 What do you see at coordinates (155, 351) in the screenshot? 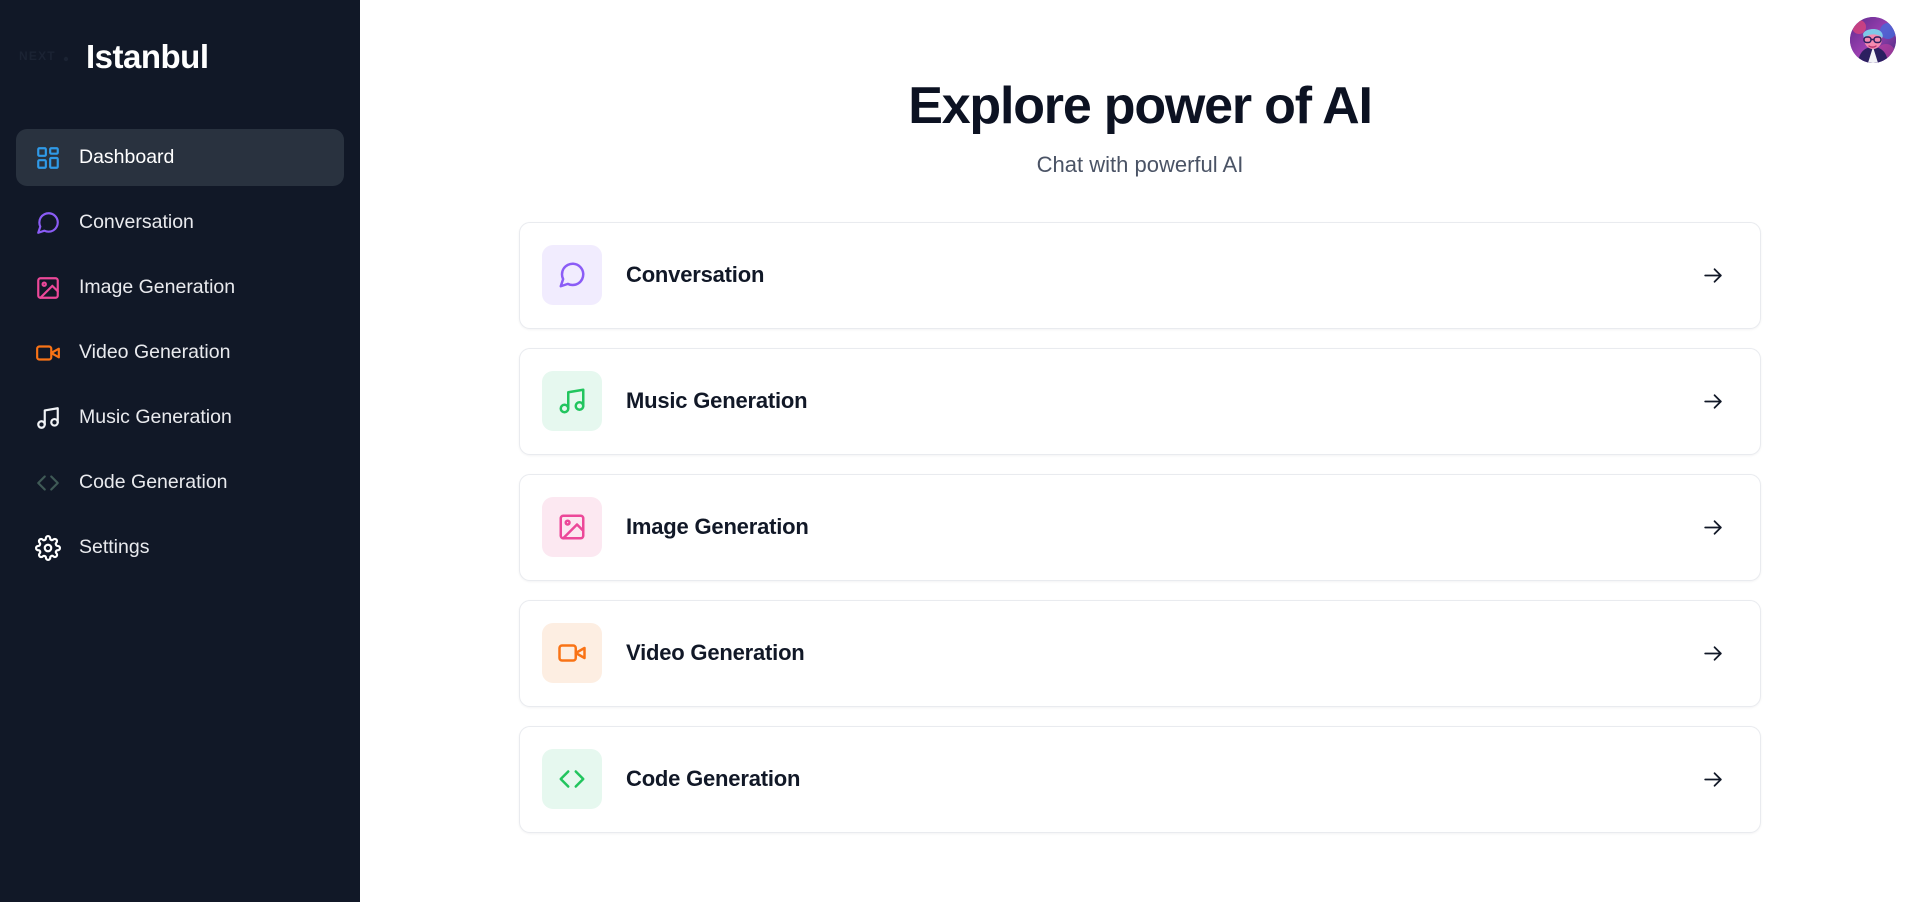
I see `sidebar-item-label: Video Generation` at bounding box center [155, 351].